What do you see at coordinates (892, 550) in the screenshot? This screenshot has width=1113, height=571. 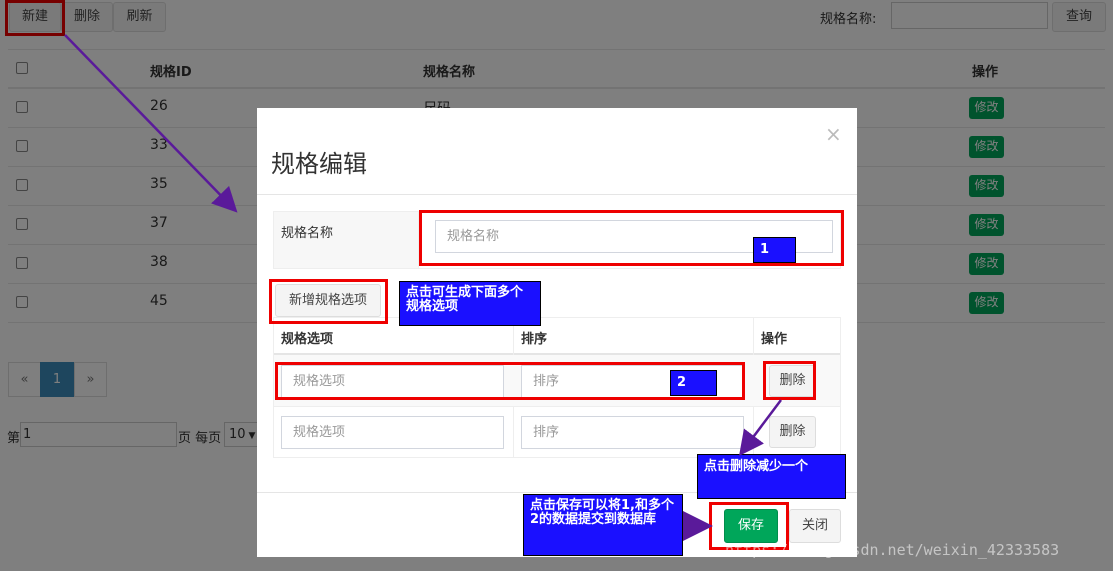 I see `watermark: https://blog.csdn.net/weixin_42333583` at bounding box center [892, 550].